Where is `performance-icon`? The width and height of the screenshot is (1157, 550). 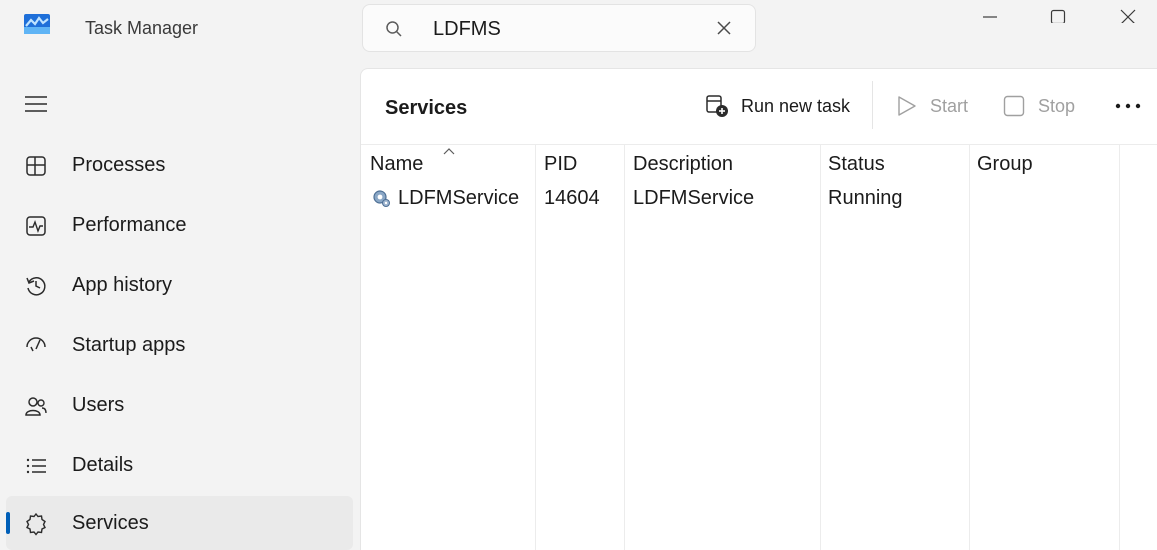 performance-icon is located at coordinates (36, 226).